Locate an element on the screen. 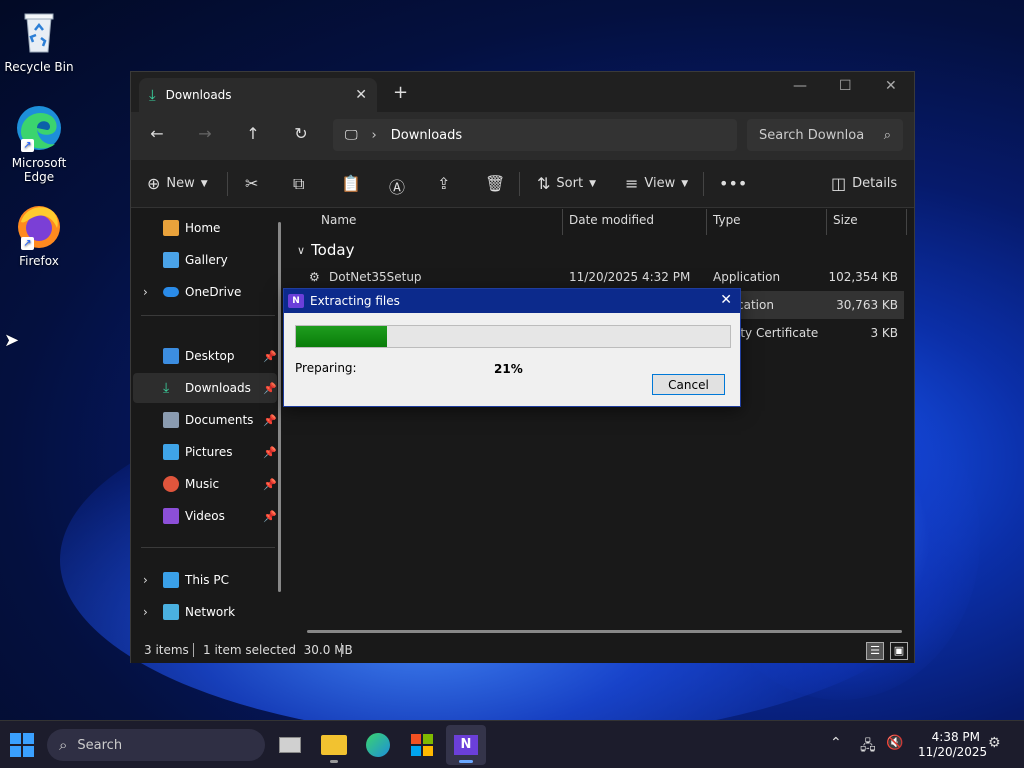  taskbar-task-view is located at coordinates (290, 745).